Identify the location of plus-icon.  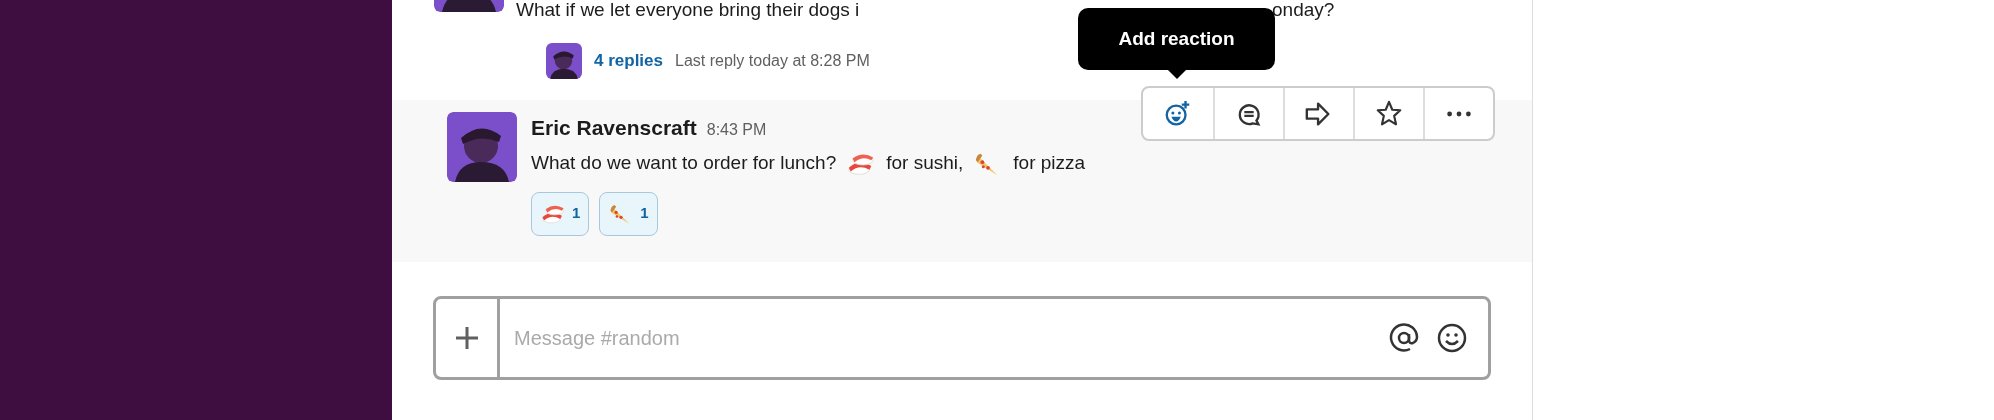
(466, 338).